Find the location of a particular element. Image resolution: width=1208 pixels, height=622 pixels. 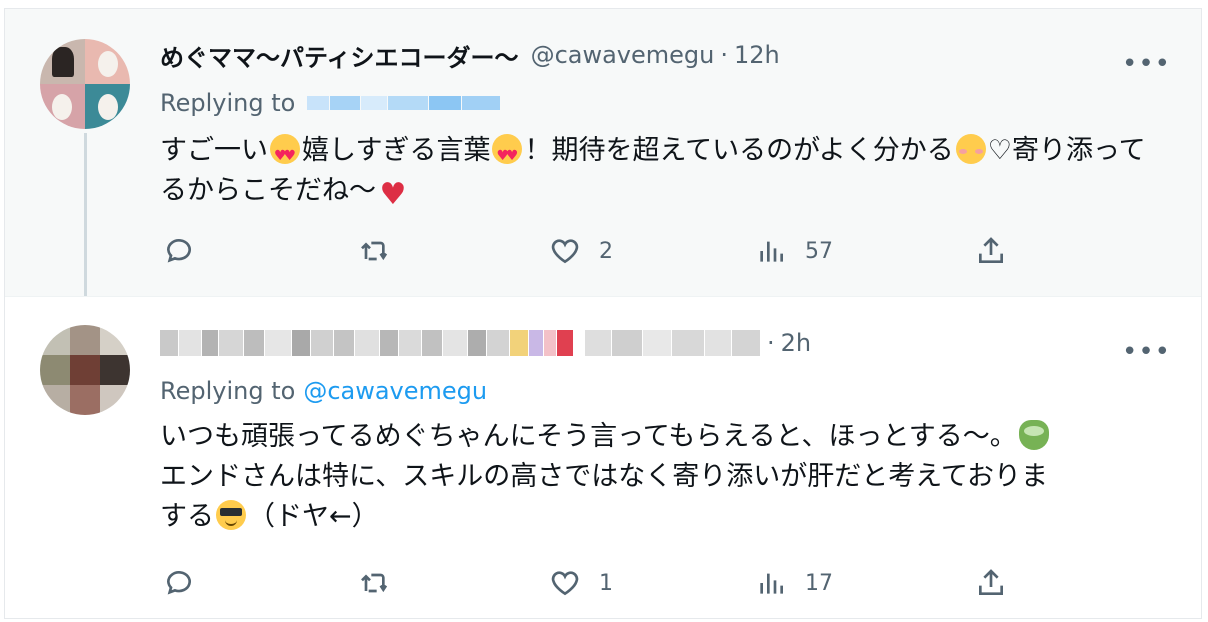

like-count: 2 is located at coordinates (606, 251).